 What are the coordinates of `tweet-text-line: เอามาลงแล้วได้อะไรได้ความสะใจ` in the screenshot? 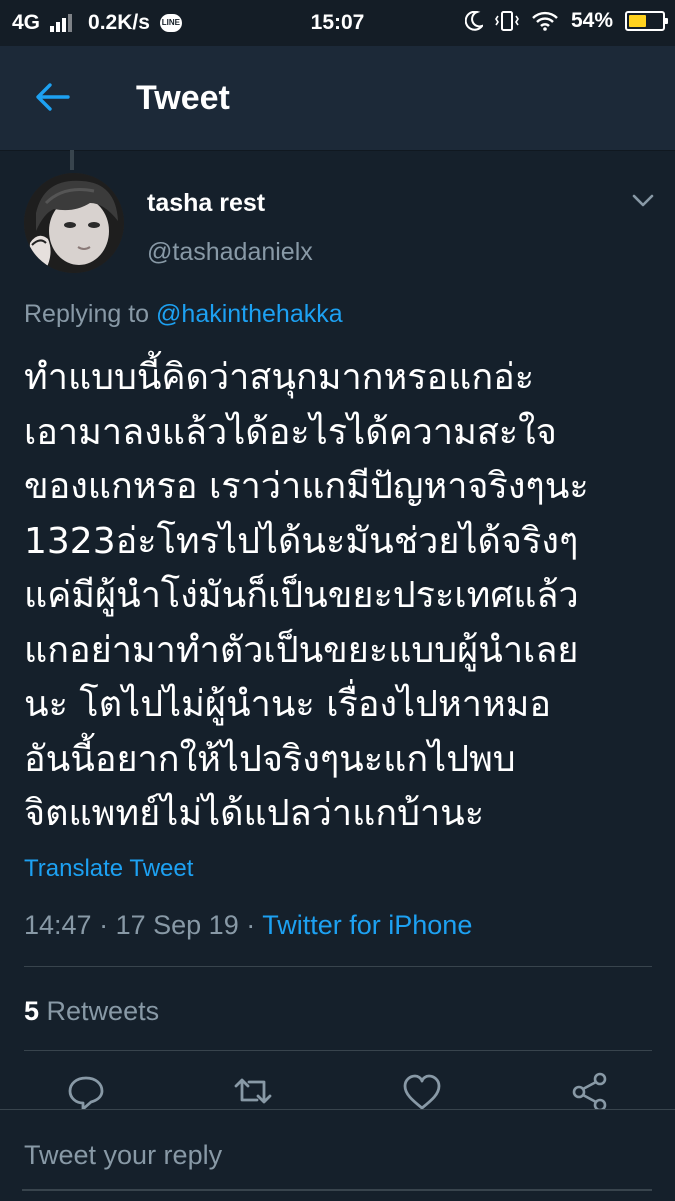 It's located at (290, 432).